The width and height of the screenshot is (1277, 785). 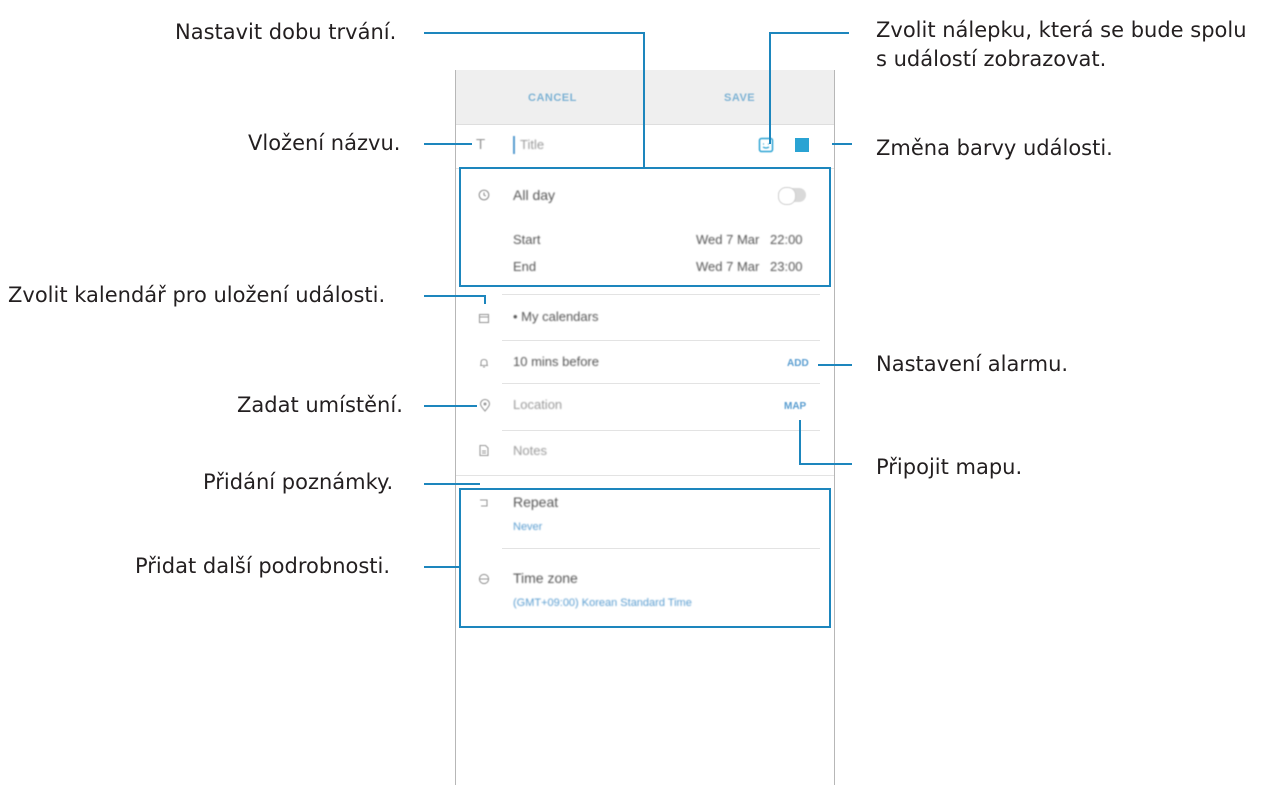 I want to click on map-button: MAP, so click(x=795, y=406).